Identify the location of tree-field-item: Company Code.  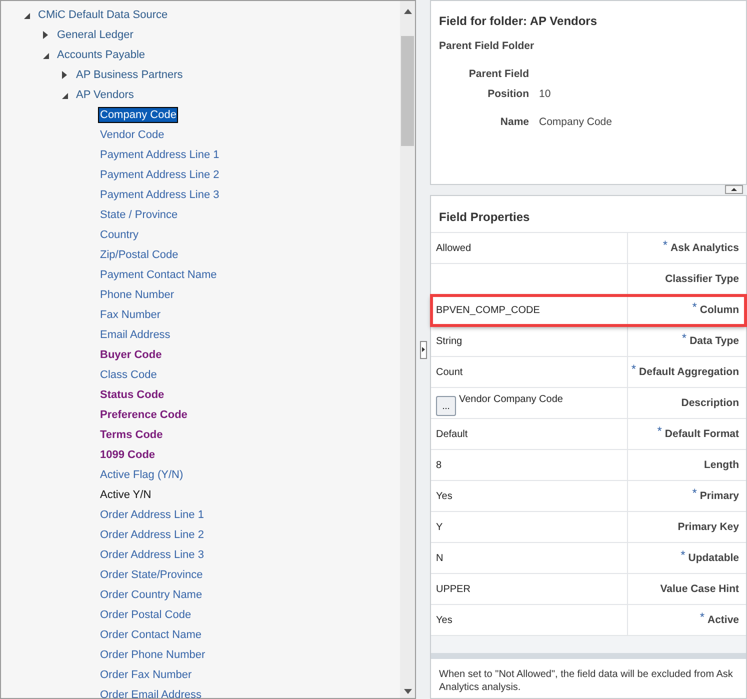
(138, 115).